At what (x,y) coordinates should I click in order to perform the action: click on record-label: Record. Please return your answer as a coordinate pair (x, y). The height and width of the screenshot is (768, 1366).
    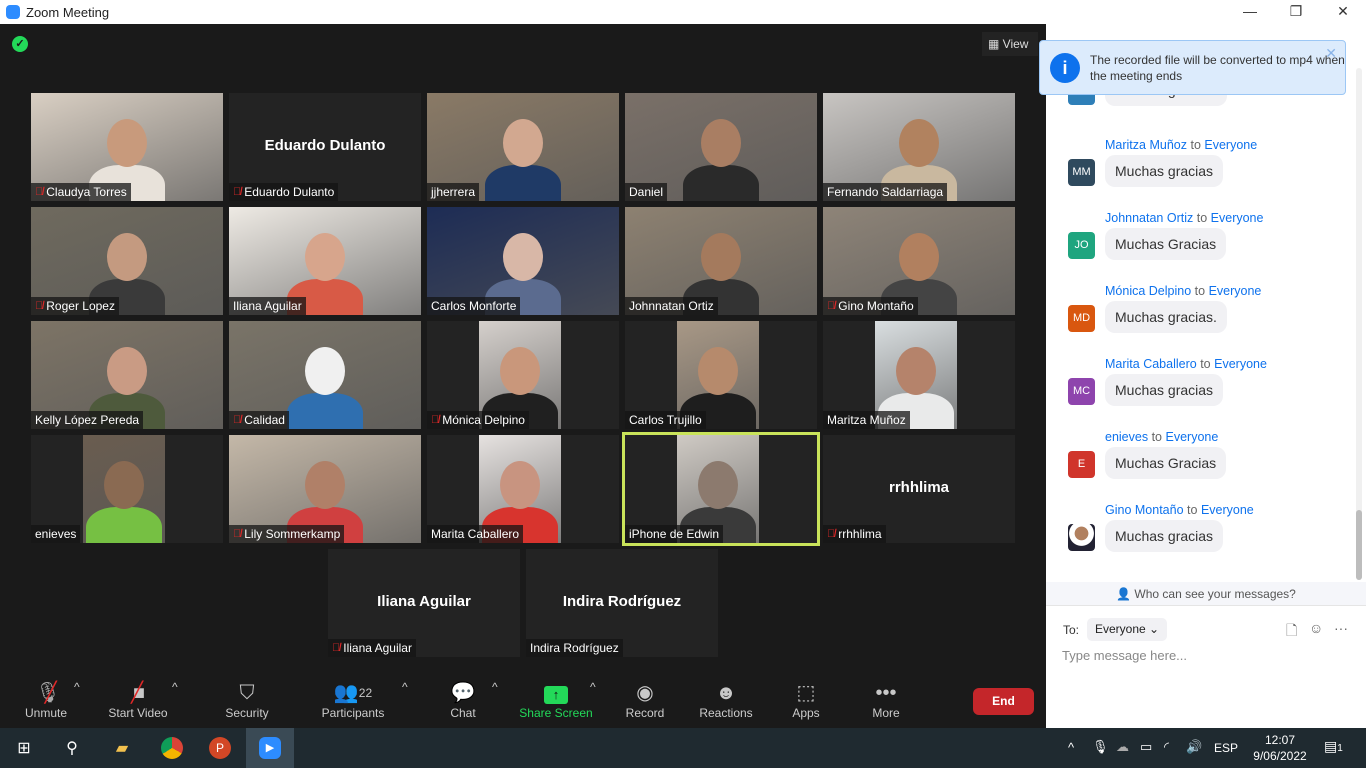
    Looking at the image, I should click on (645, 713).